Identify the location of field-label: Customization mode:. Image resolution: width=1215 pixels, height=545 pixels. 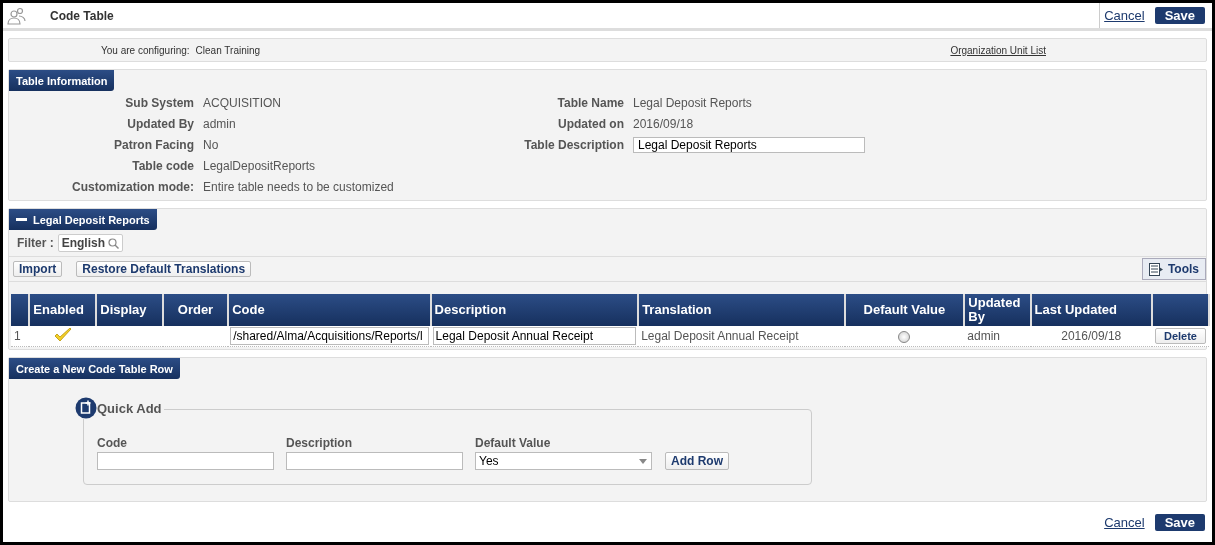
(132, 187).